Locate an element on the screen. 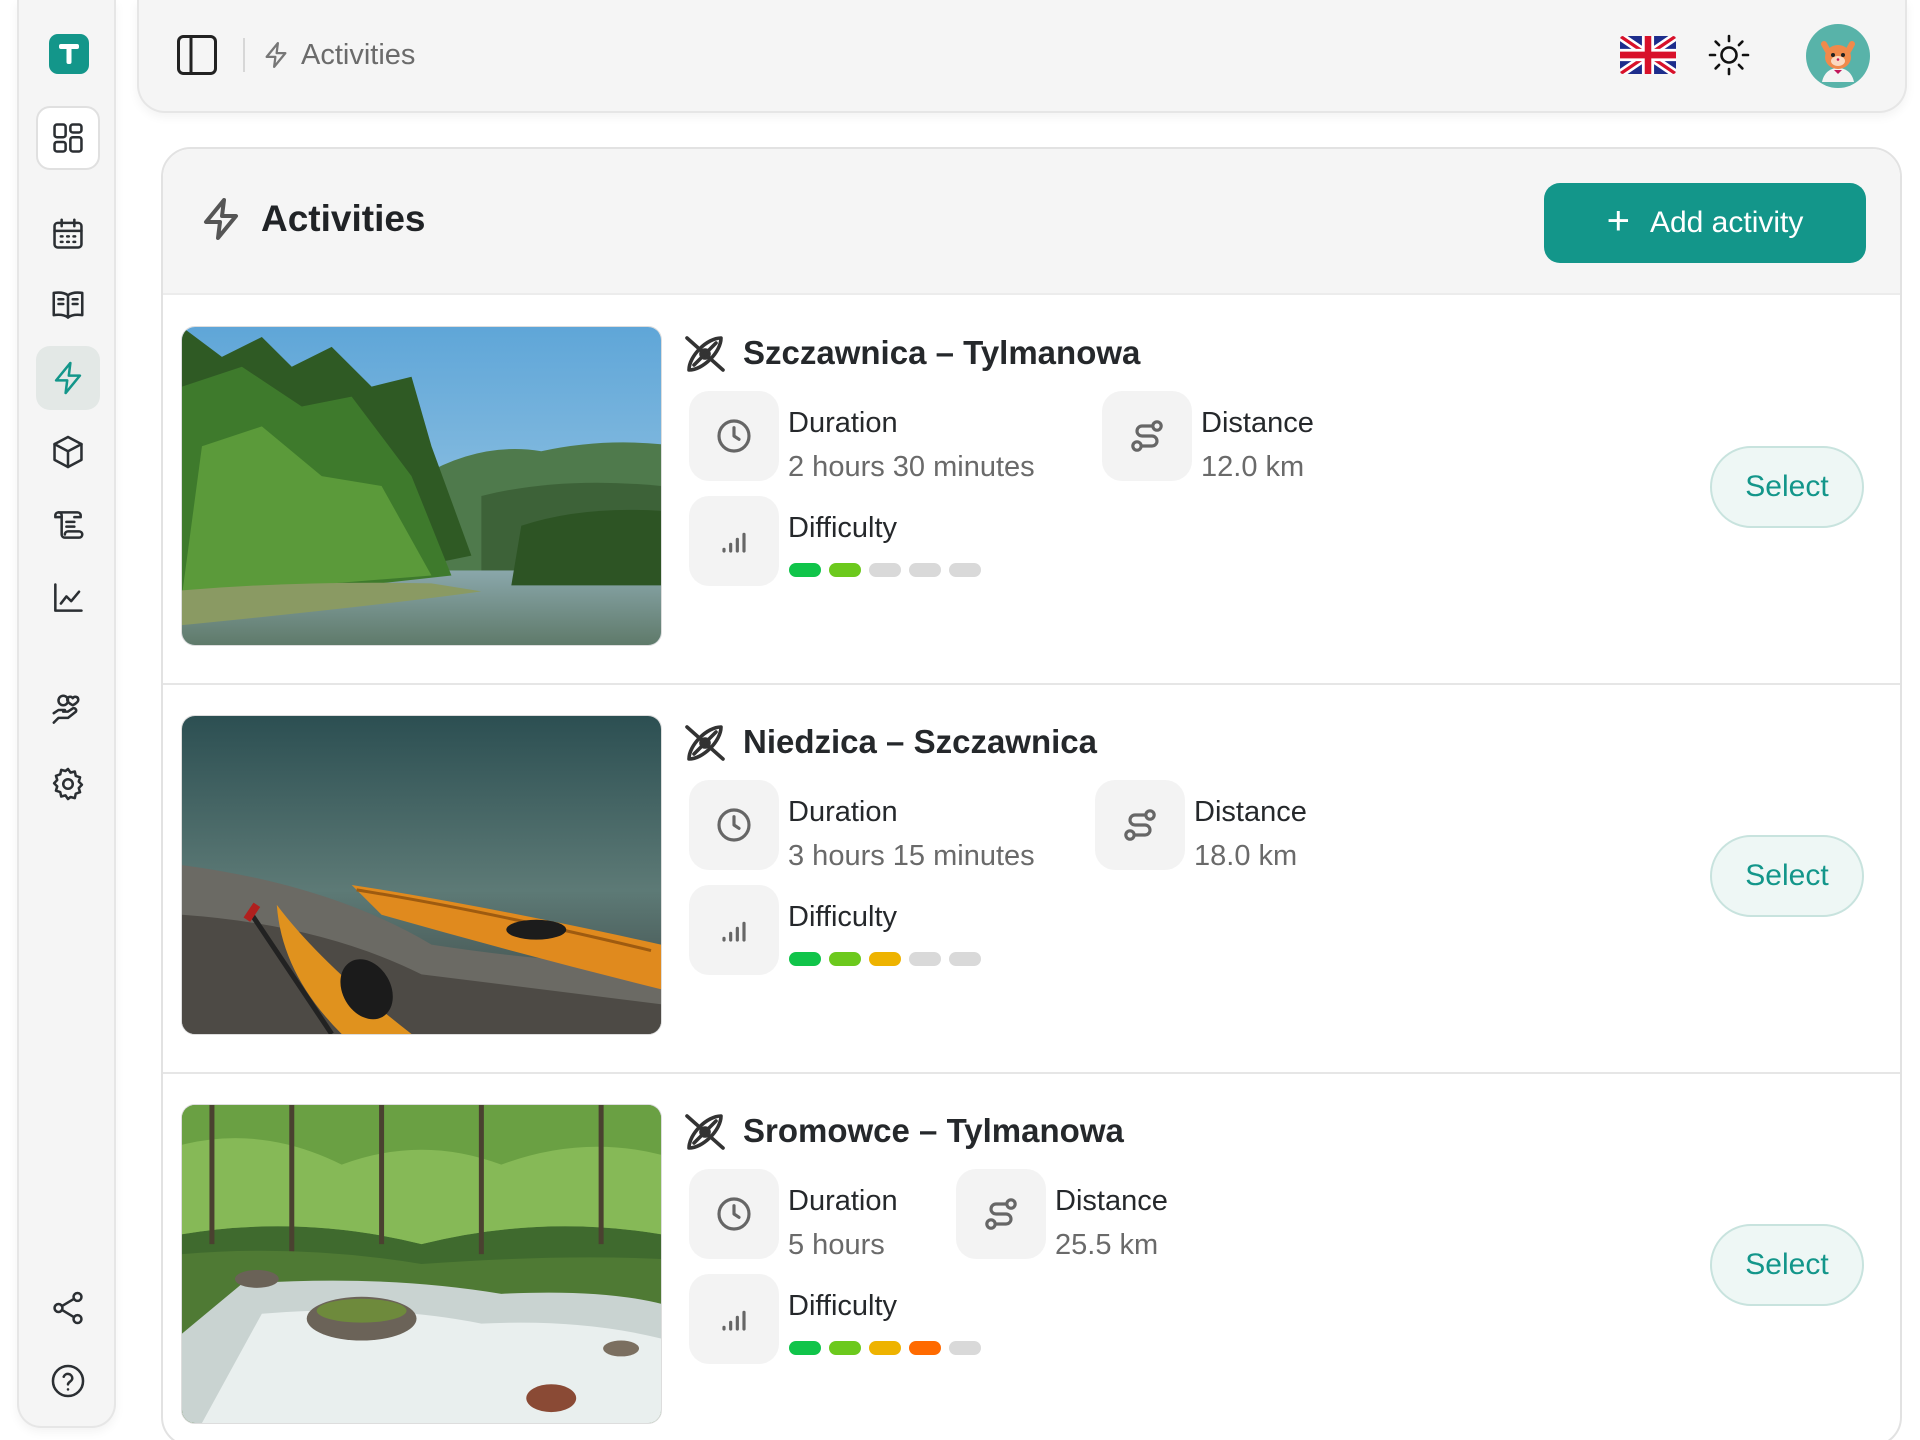 This screenshot has height=1440, width=1920. nav-packages is located at coordinates (68, 452).